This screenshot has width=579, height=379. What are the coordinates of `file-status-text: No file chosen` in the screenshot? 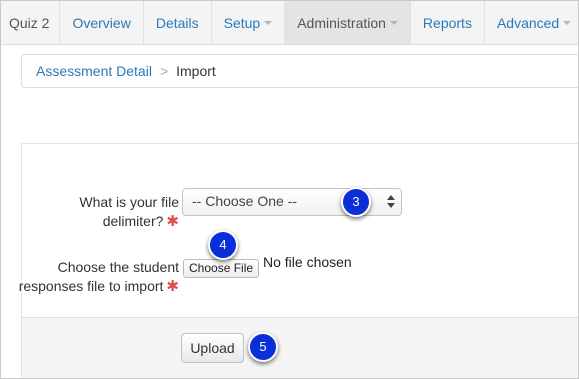 It's located at (307, 262).